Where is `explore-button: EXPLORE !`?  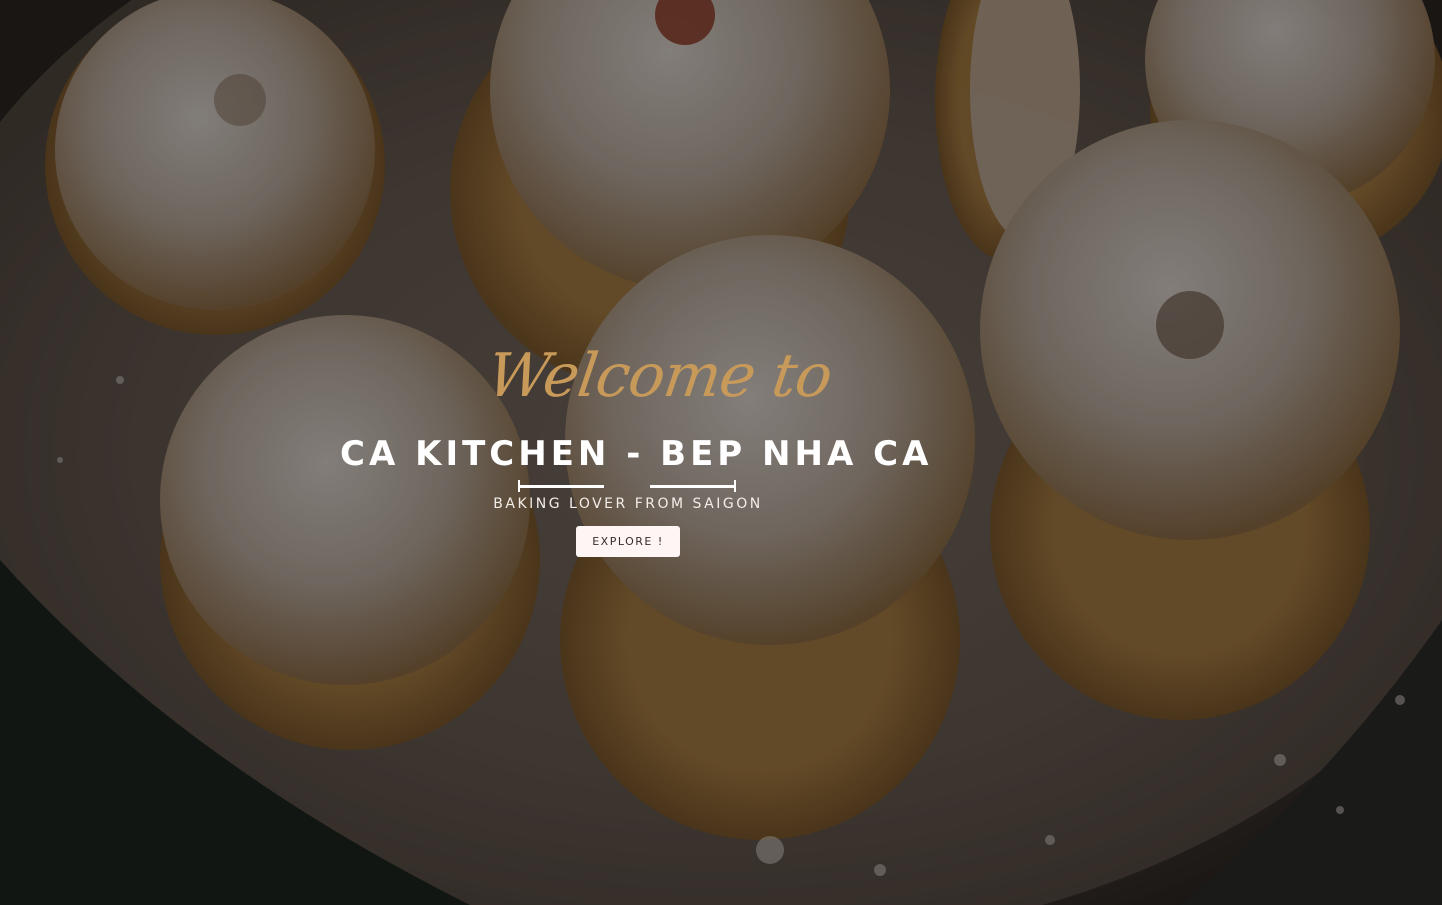 explore-button: EXPLORE ! is located at coordinates (628, 541).